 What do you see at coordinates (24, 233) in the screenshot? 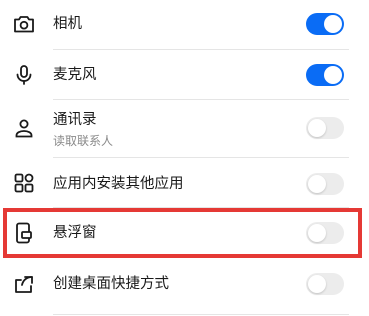
I see `floating-window-icon` at bounding box center [24, 233].